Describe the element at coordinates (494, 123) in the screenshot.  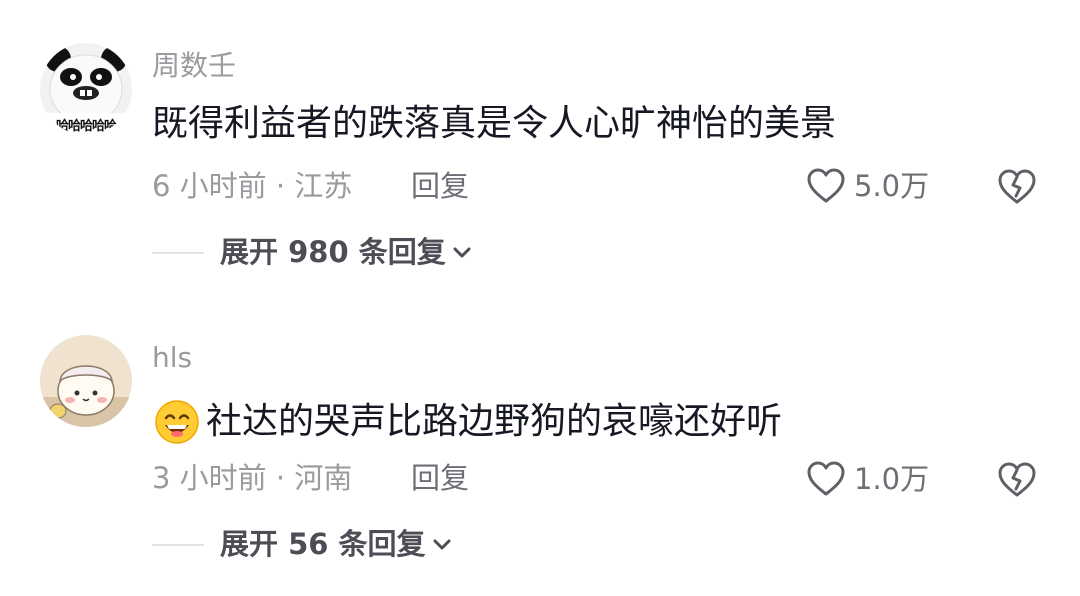
I see `comment-text: 既得利益者的跌落真是令人心旷神怡的美景` at that location.